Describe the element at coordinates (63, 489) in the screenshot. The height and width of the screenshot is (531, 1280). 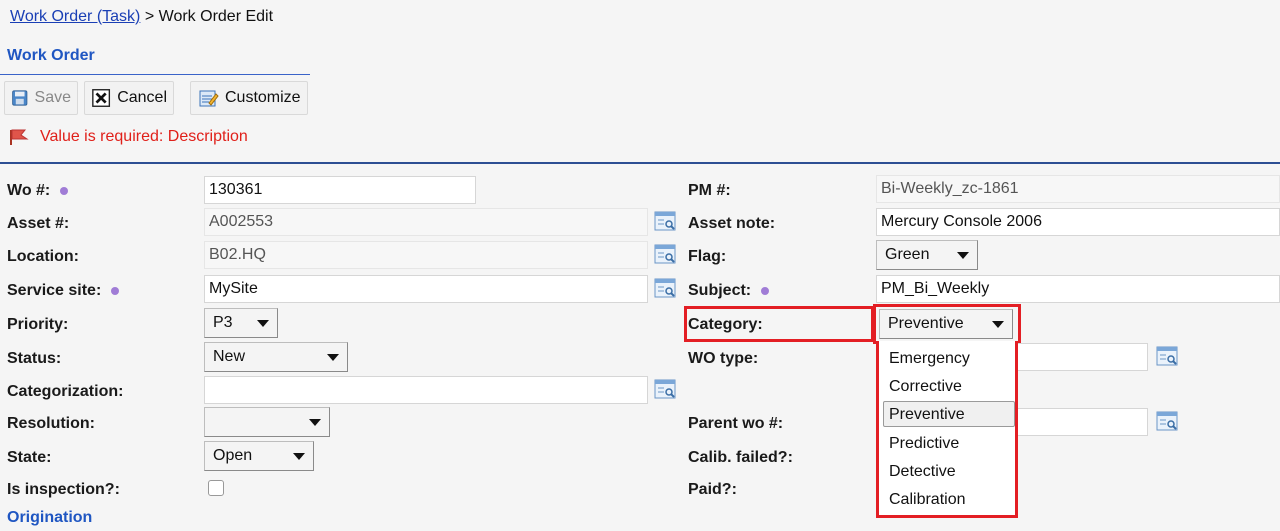
I see `label-is-inspection: Is inspection?:` at that location.